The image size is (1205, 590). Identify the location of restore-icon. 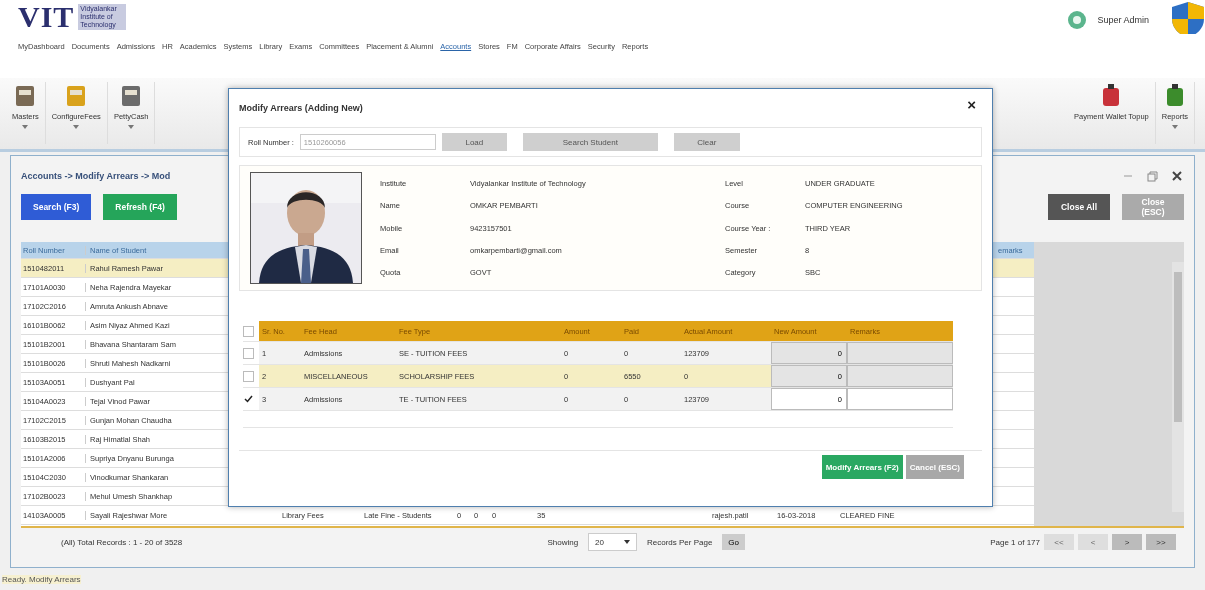
(1152, 176).